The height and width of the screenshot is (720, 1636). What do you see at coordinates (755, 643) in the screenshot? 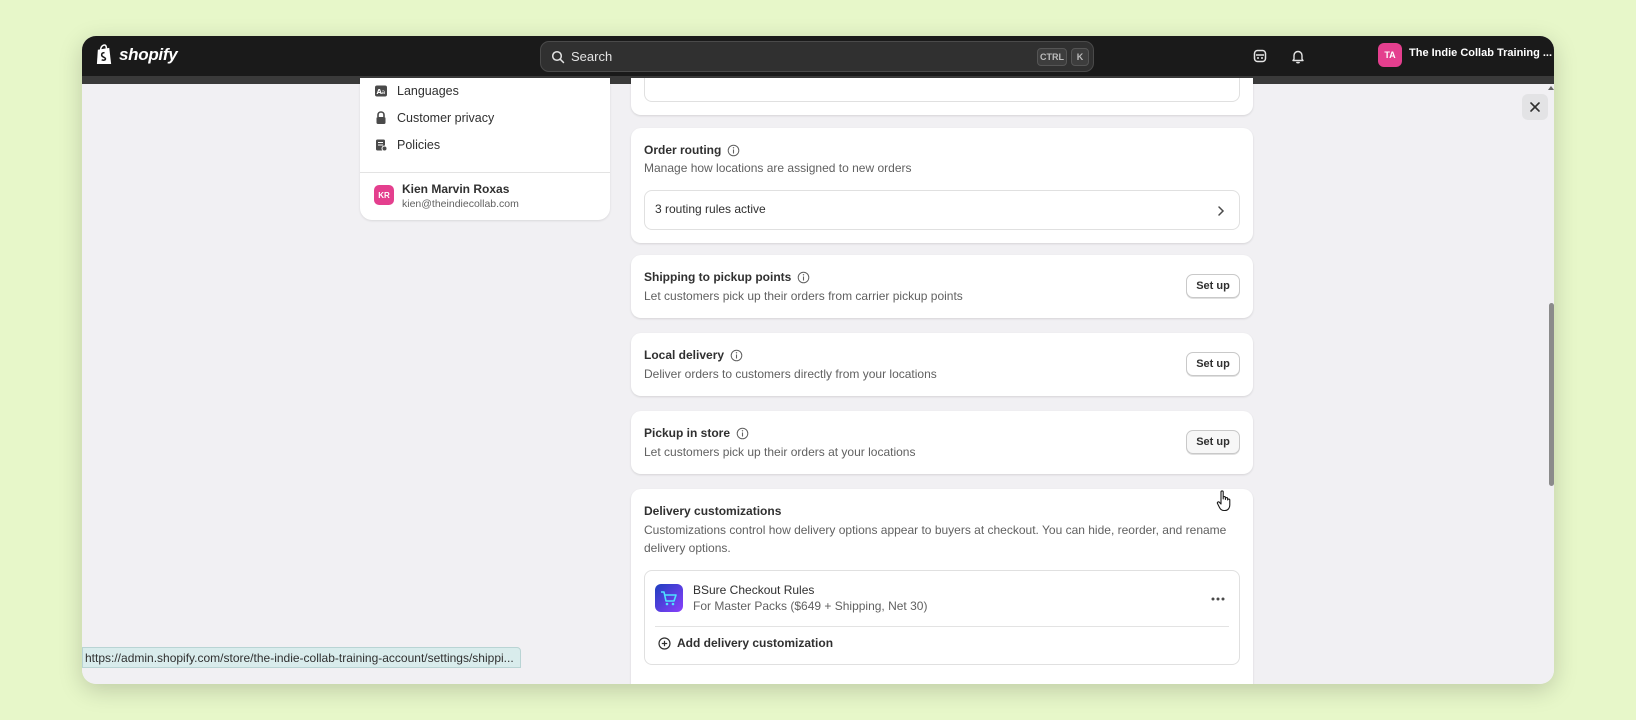
I see `add-customization-label: Add delivery customization` at bounding box center [755, 643].